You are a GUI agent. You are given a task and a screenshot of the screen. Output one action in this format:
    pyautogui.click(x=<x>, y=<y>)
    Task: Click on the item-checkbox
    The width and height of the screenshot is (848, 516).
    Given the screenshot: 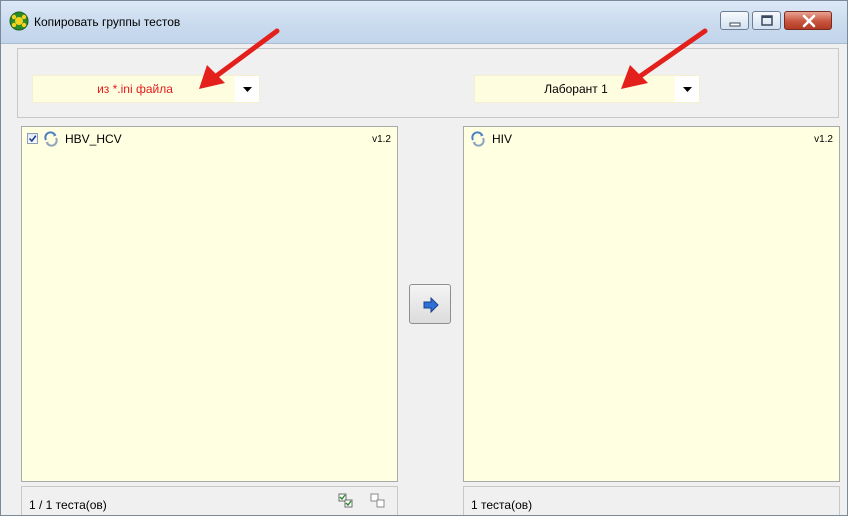 What is the action you would take?
    pyautogui.click(x=32, y=138)
    